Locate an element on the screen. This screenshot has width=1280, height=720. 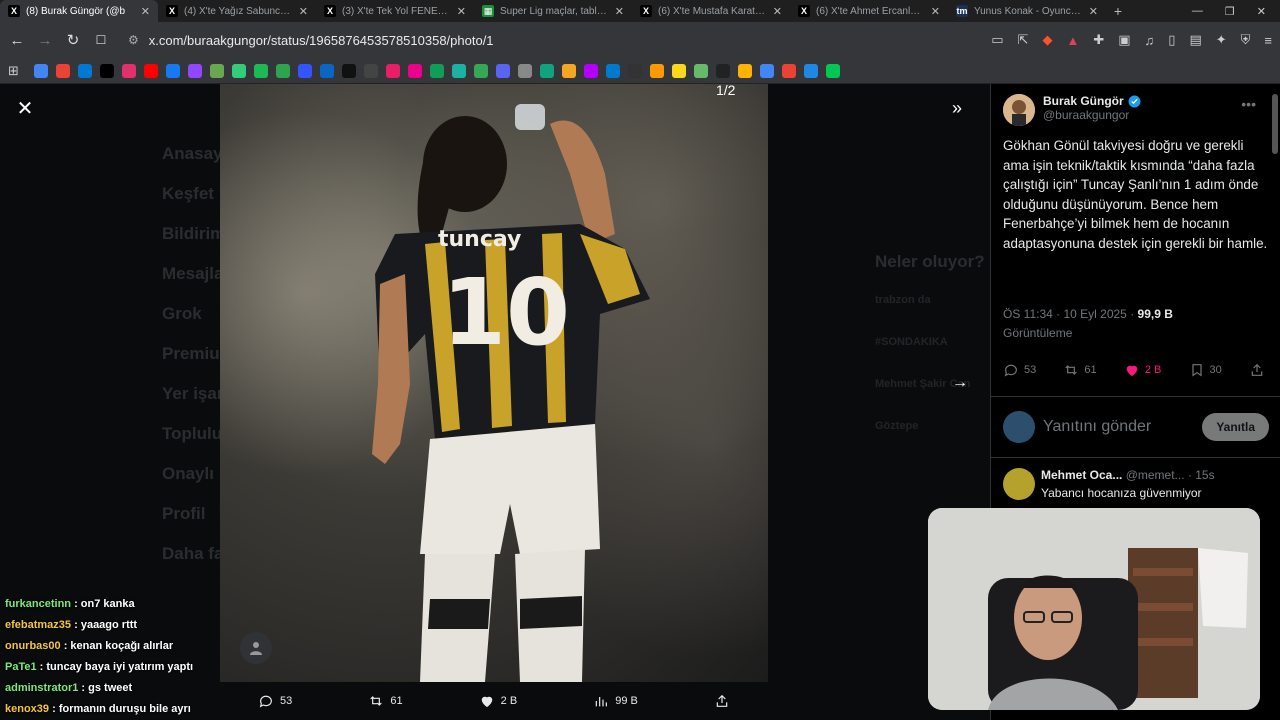
browser-tab: X (8) Burak Güngör (@b ✕ is located at coordinates (79, 11).